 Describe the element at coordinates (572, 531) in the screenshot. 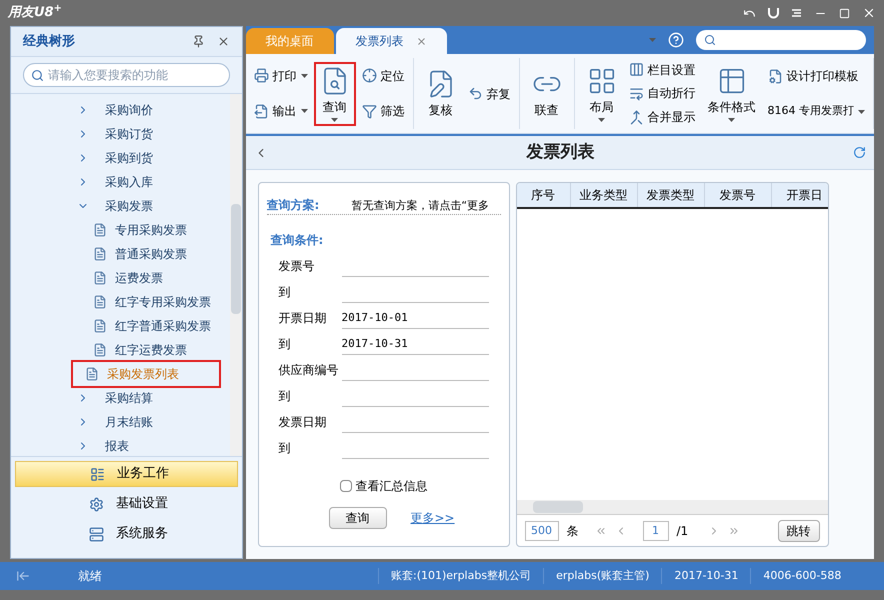

I see `unit-label: 条` at that location.